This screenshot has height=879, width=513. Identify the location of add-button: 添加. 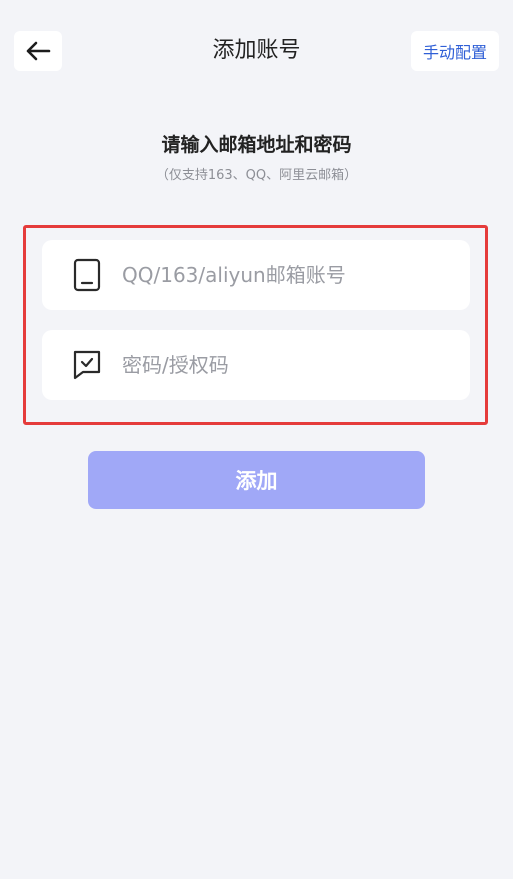
(256, 480).